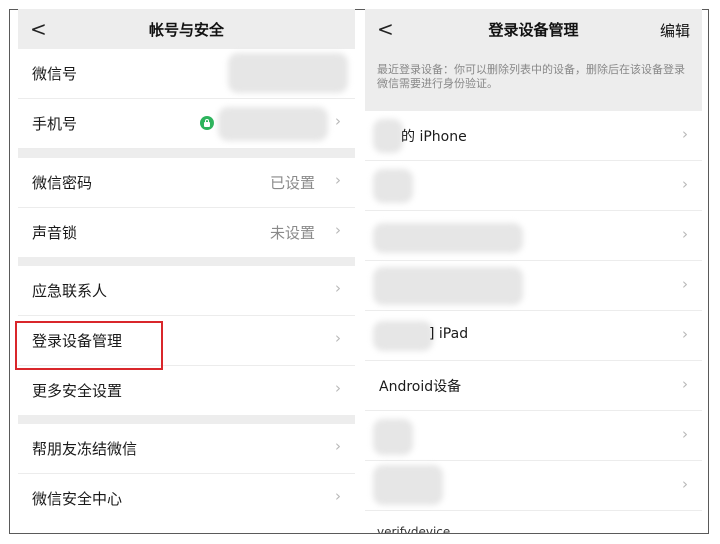  I want to click on device-label: Android设备, so click(420, 387).